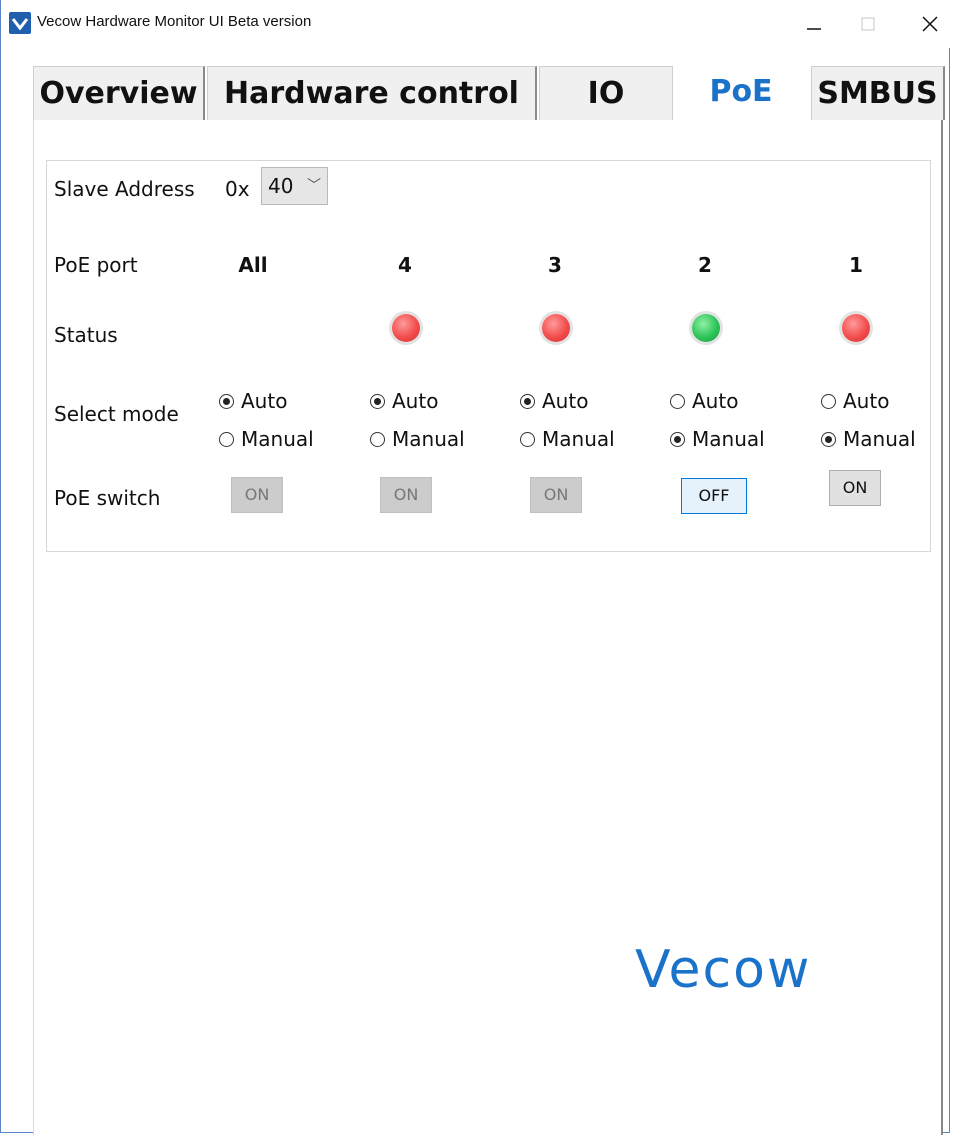  Describe the element at coordinates (257, 495) in the screenshot. I see `poe-switch-all-button: ON` at that location.